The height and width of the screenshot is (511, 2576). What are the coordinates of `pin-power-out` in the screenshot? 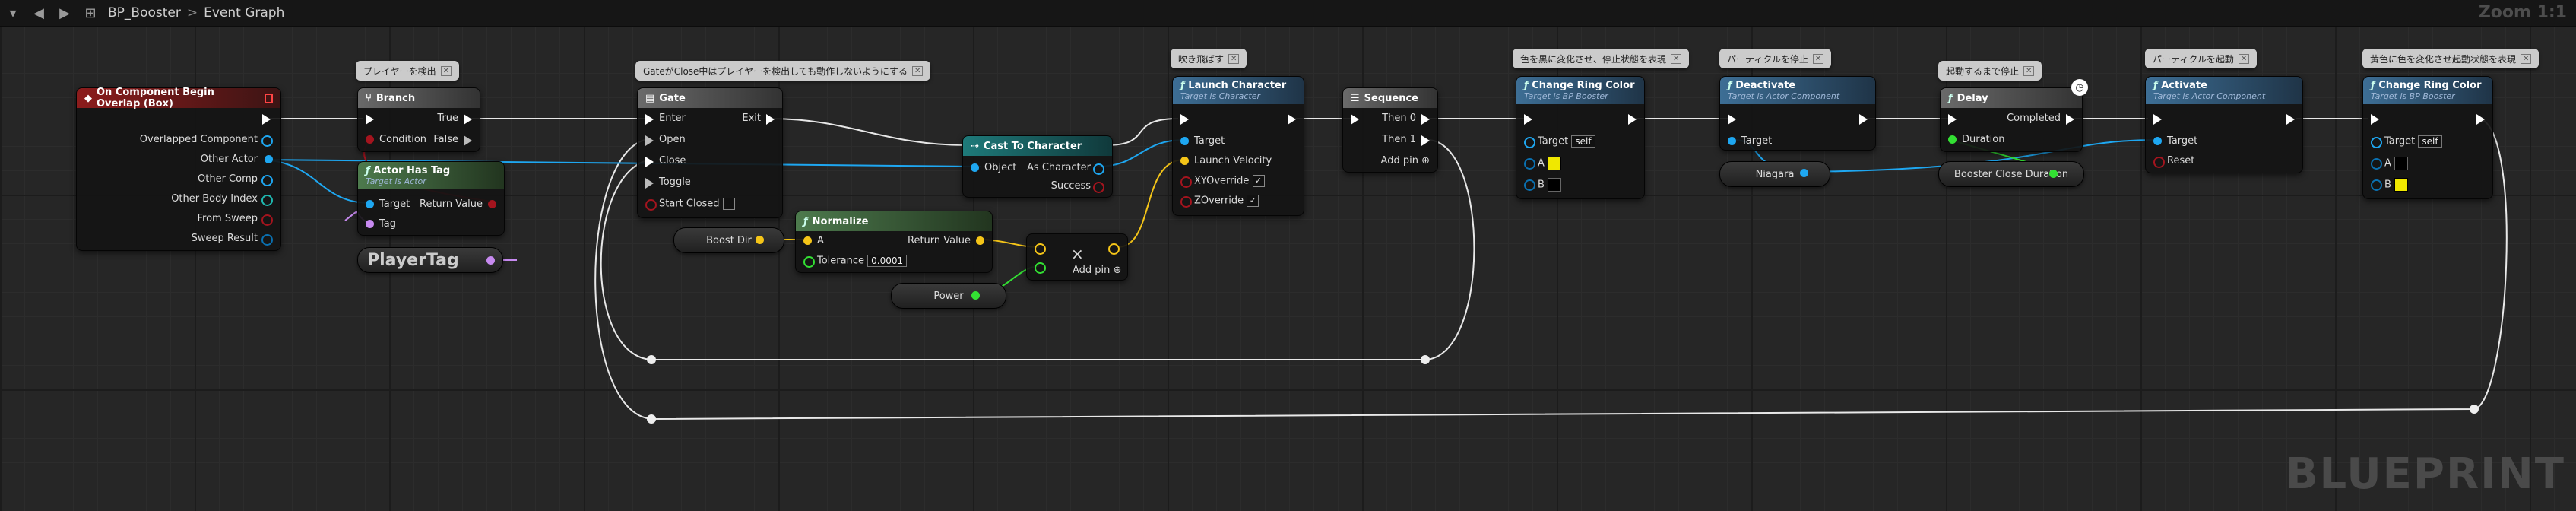 It's located at (975, 295).